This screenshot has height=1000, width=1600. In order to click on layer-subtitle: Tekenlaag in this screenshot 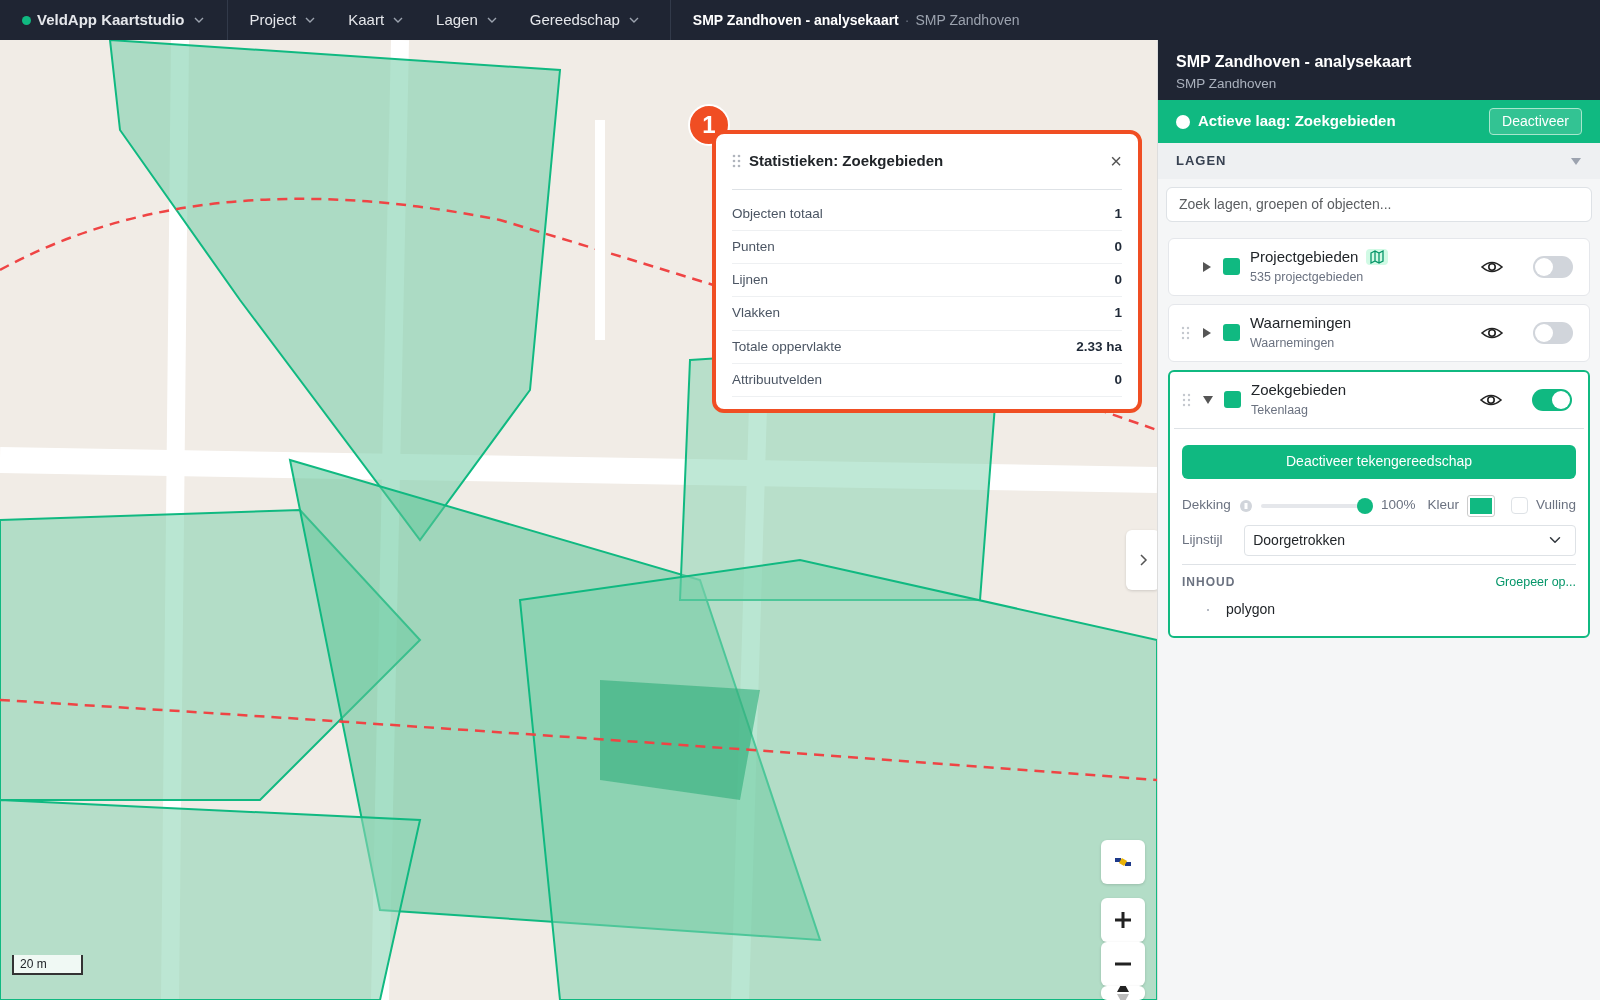, I will do `click(1280, 411)`.